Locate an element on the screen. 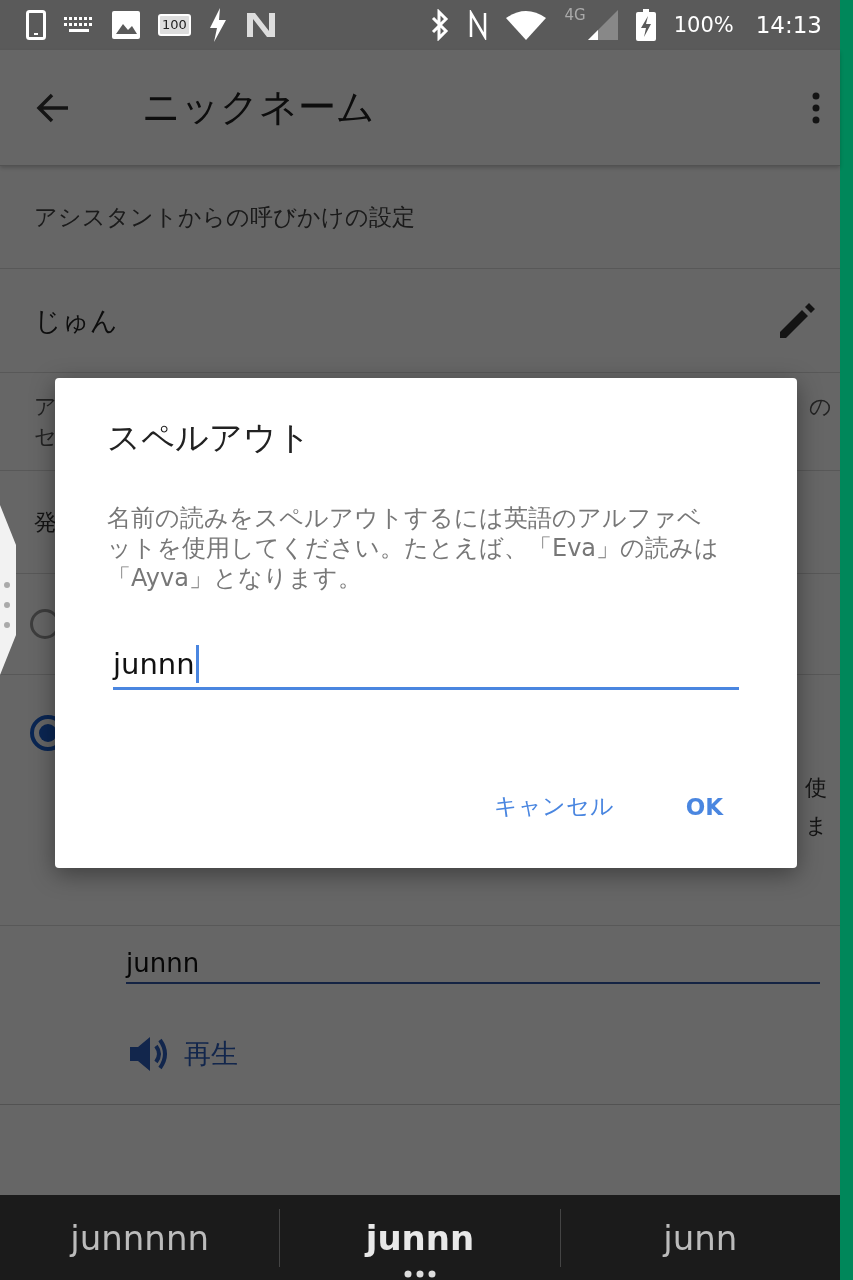 This screenshot has height=1280, width=853. n-logo-icon is located at coordinates (260, 25).